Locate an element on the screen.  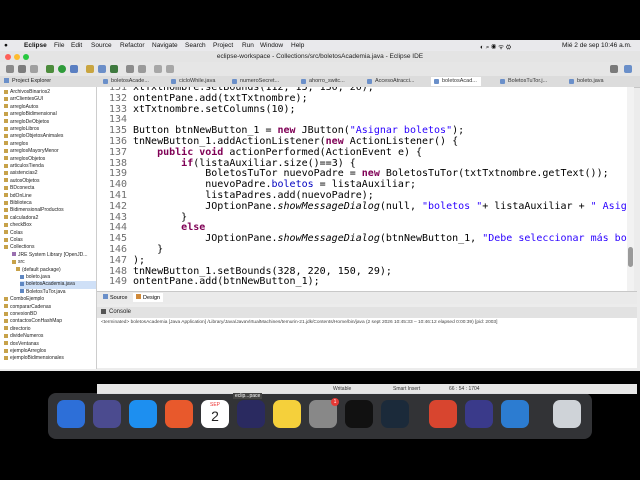
menu-navigate: Navigate is located at coordinates (165, 45).